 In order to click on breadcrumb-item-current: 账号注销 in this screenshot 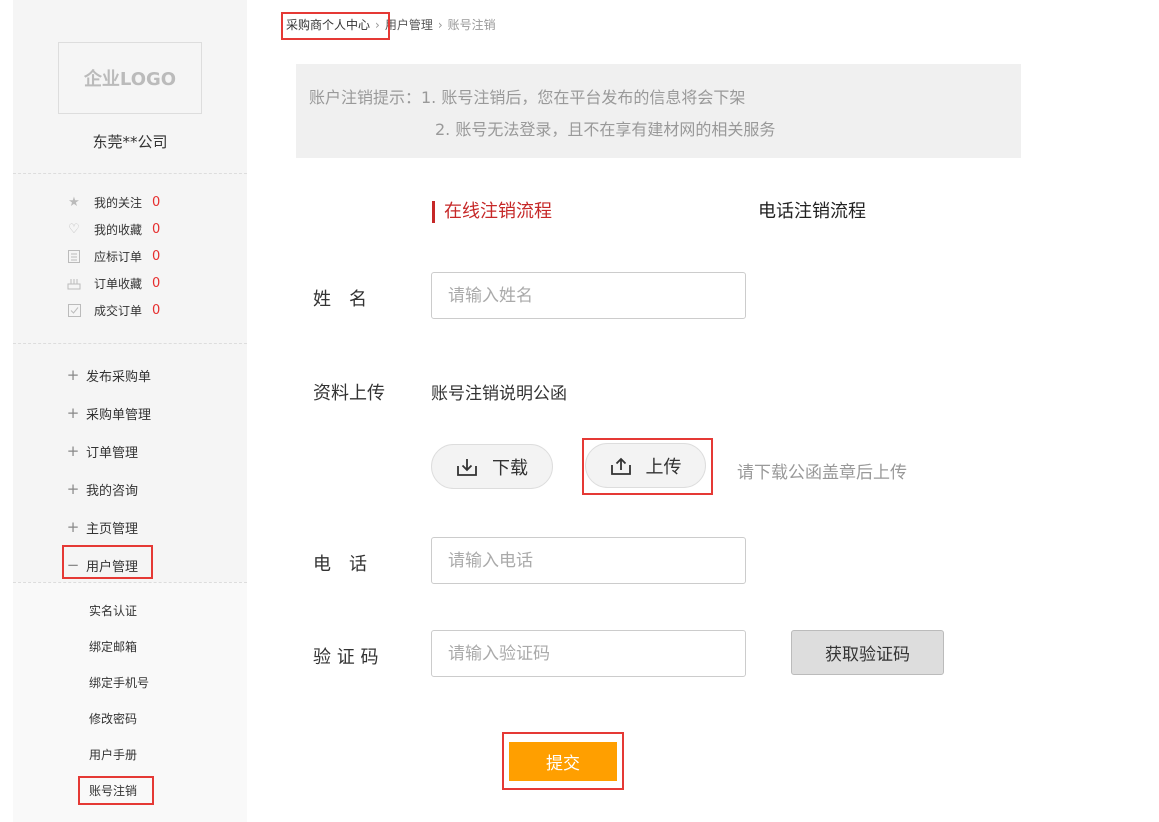, I will do `click(471, 25)`.